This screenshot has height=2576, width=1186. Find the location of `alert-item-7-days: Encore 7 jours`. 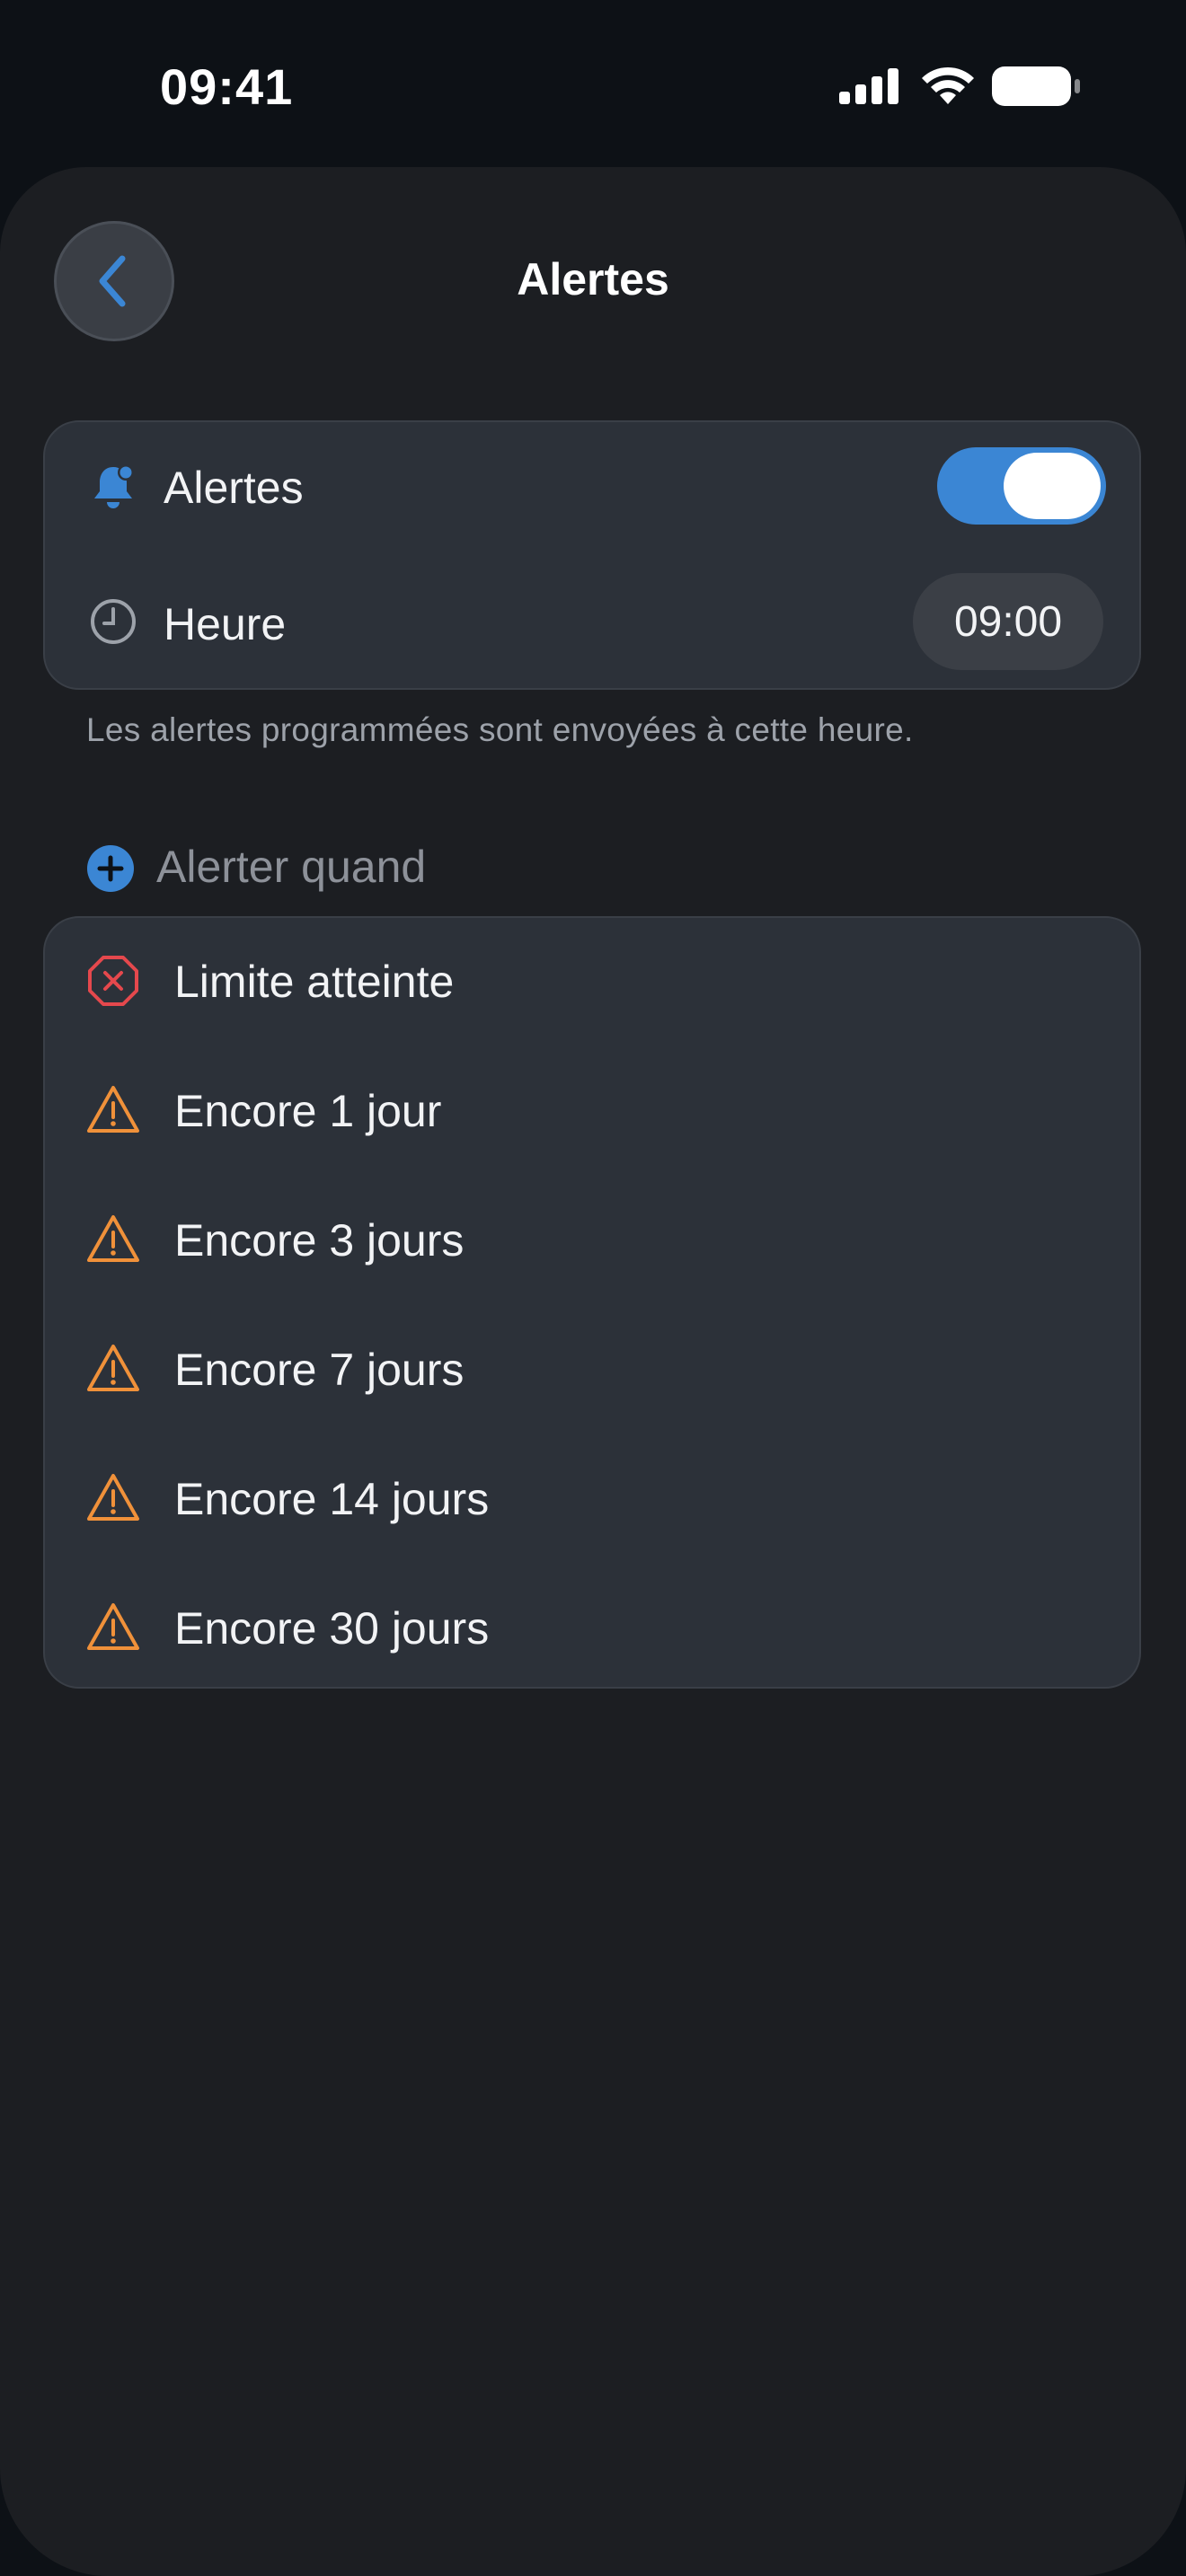

alert-item-7-days: Encore 7 jours is located at coordinates (592, 1370).